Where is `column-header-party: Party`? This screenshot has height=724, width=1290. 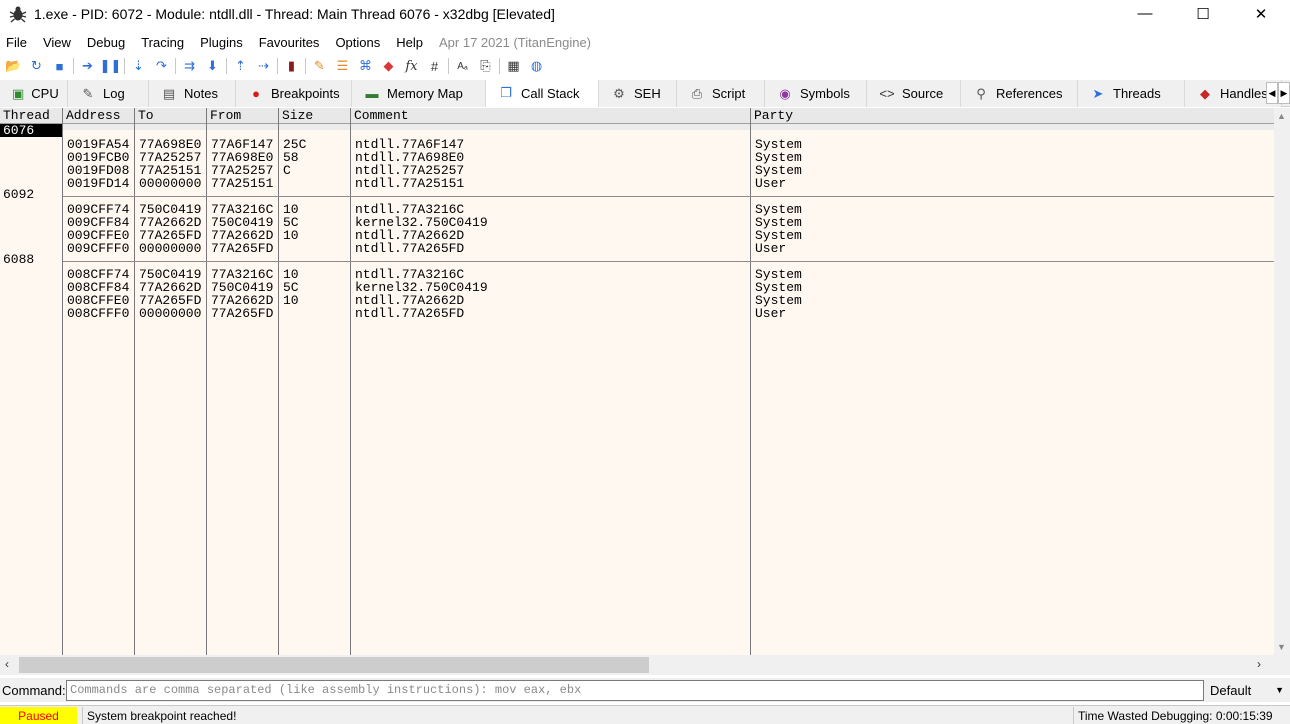
column-header-party: Party is located at coordinates (1012, 116).